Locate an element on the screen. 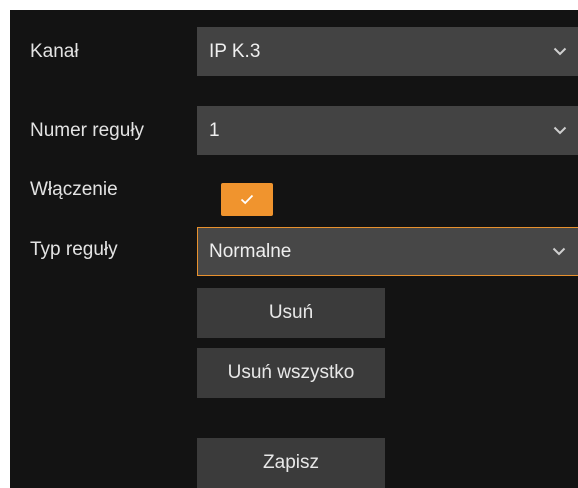 This screenshot has width=578, height=488. channel-label: Kanał is located at coordinates (54, 51).